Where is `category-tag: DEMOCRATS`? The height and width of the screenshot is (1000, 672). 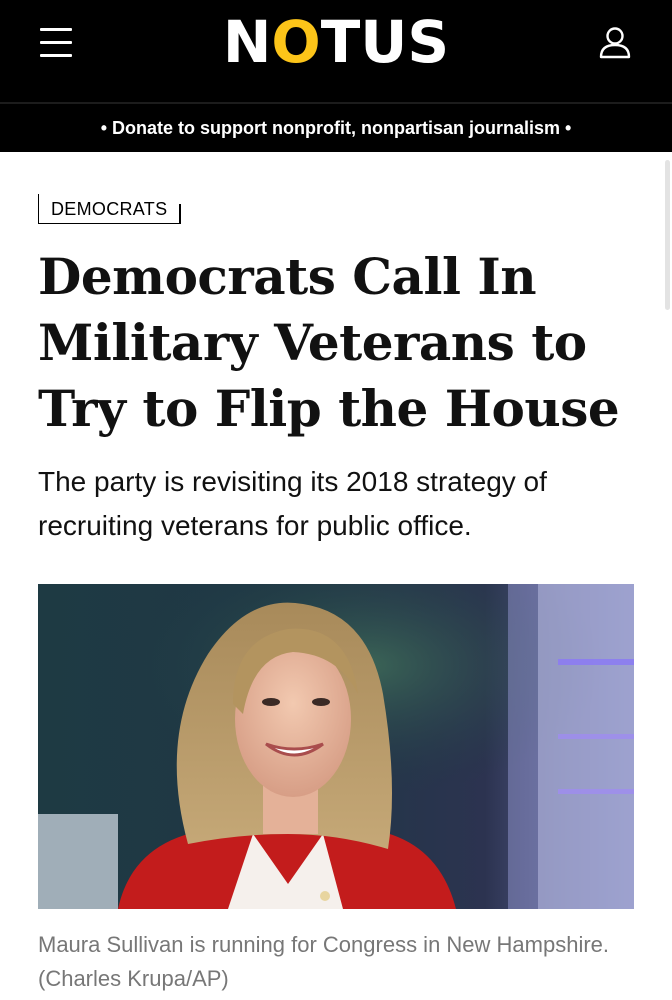
category-tag: DEMOCRATS is located at coordinates (109, 209).